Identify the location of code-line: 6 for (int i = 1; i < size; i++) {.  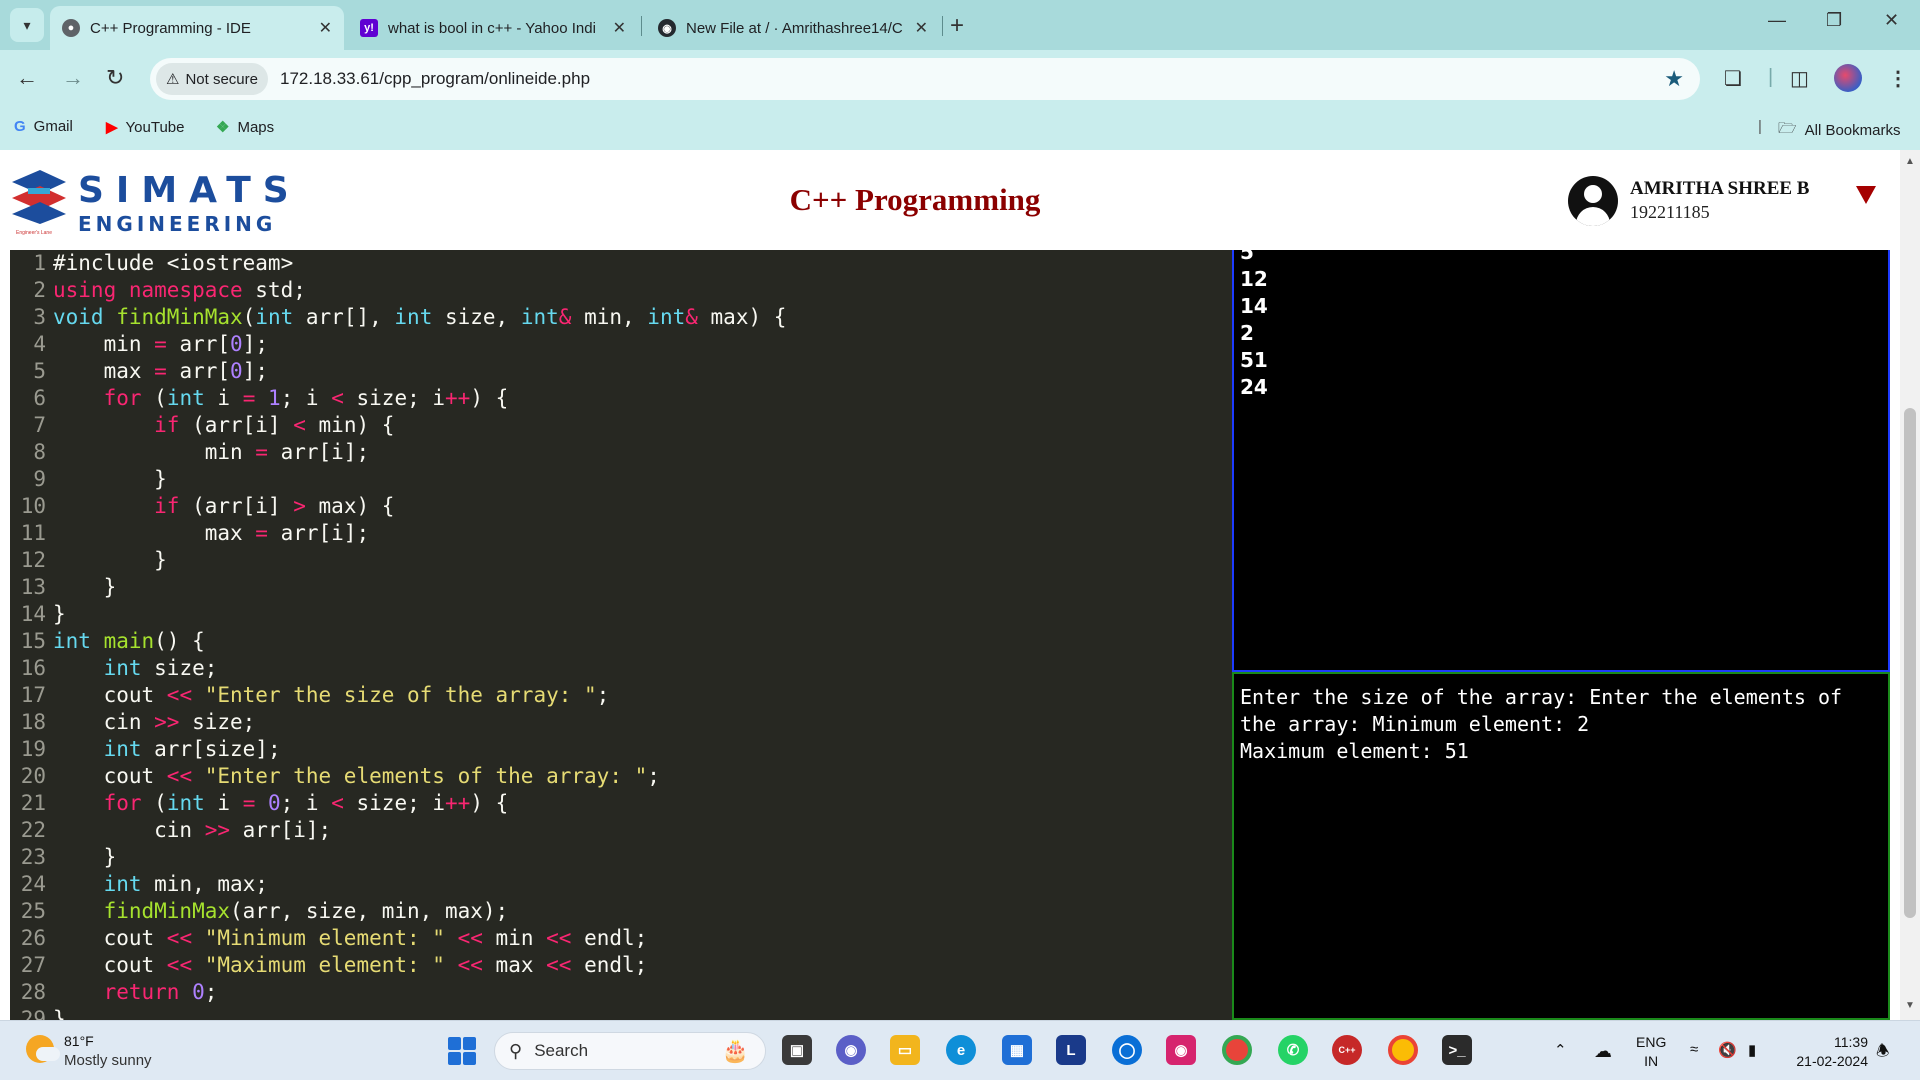
(259, 398).